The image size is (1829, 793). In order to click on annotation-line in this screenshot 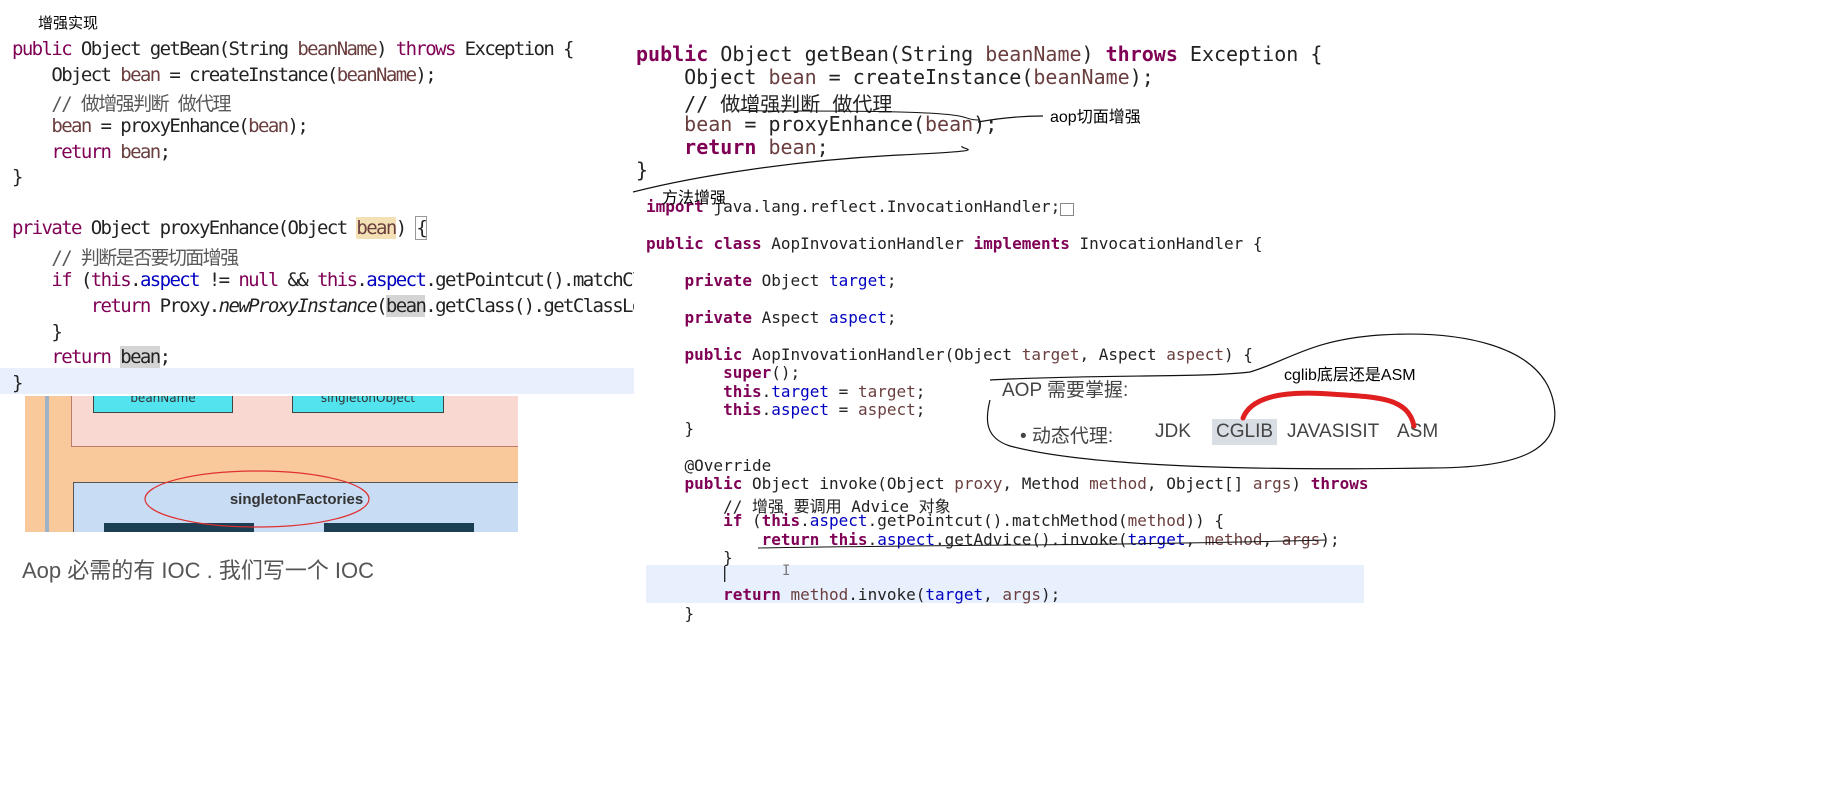, I will do `click(1010, 119)`.